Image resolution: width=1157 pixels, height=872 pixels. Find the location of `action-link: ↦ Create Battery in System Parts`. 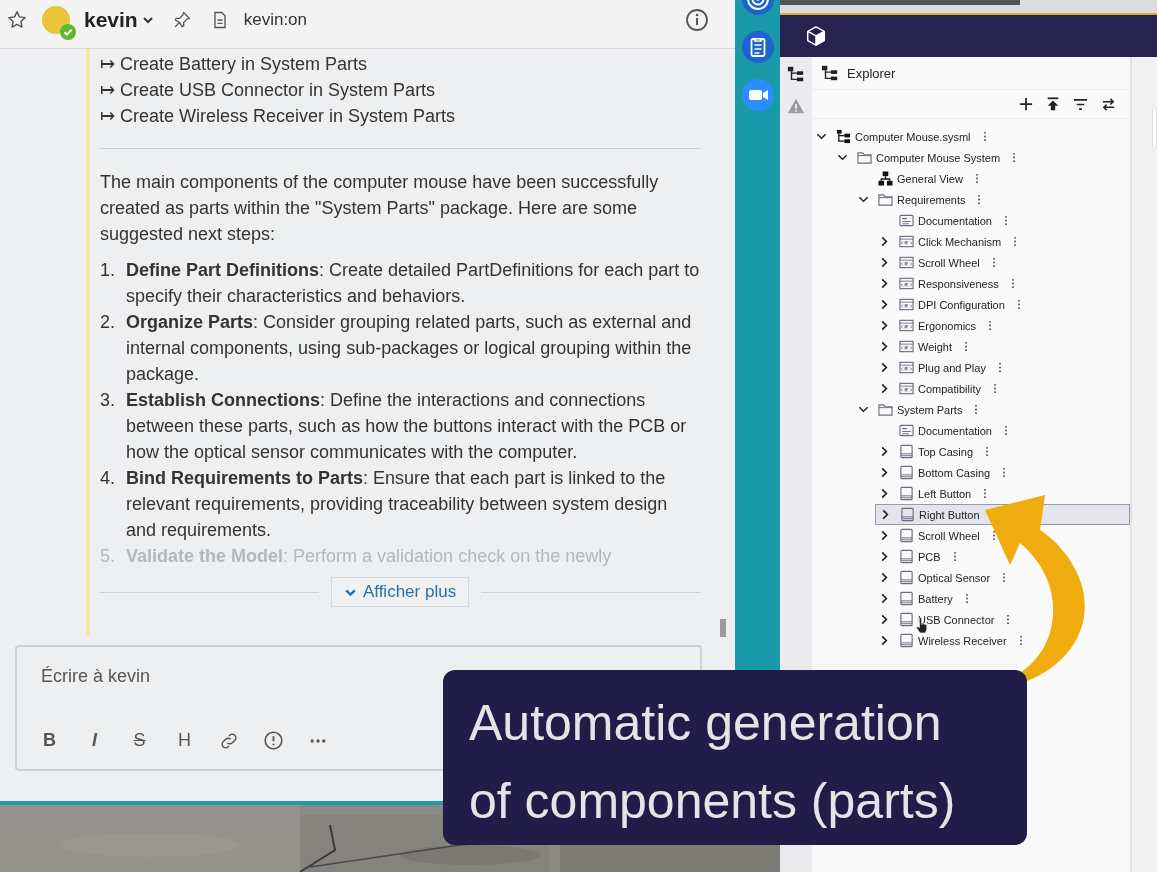

action-link: ↦ Create Battery in System Parts is located at coordinates (400, 64).